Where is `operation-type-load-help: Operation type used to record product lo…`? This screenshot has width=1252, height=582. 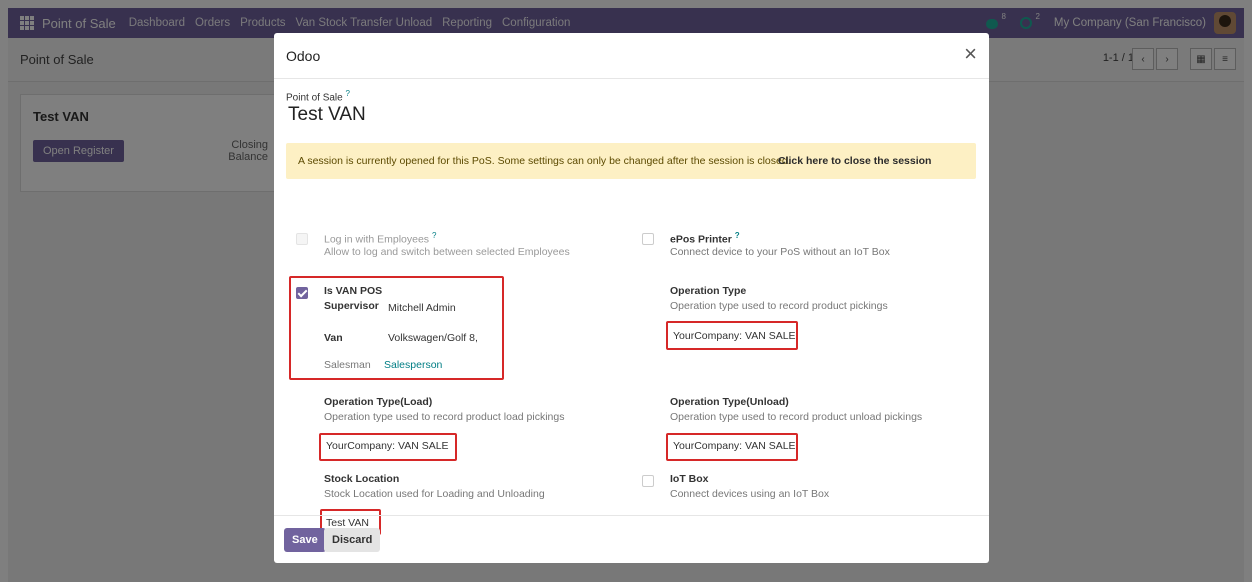 operation-type-load-help: Operation type used to record product lo… is located at coordinates (444, 417).